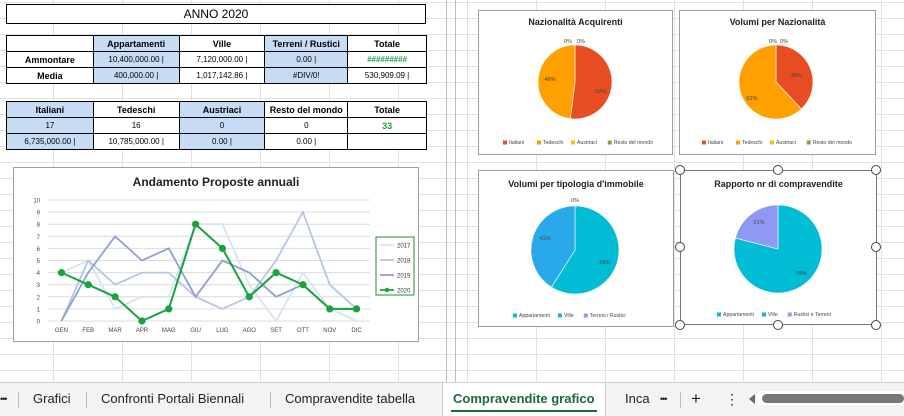  What do you see at coordinates (680, 247) in the screenshot?
I see `resize-handle-left` at bounding box center [680, 247].